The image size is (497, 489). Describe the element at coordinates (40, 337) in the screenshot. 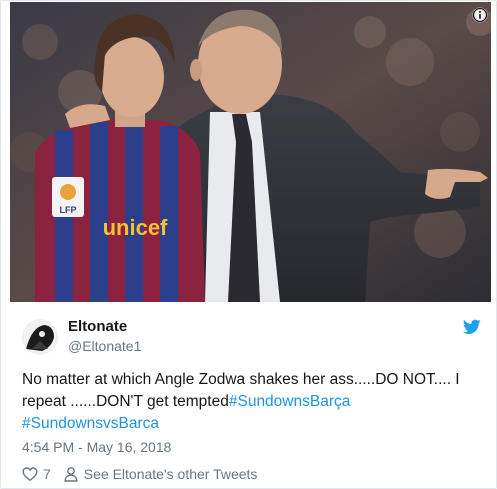

I see `avatar` at that location.